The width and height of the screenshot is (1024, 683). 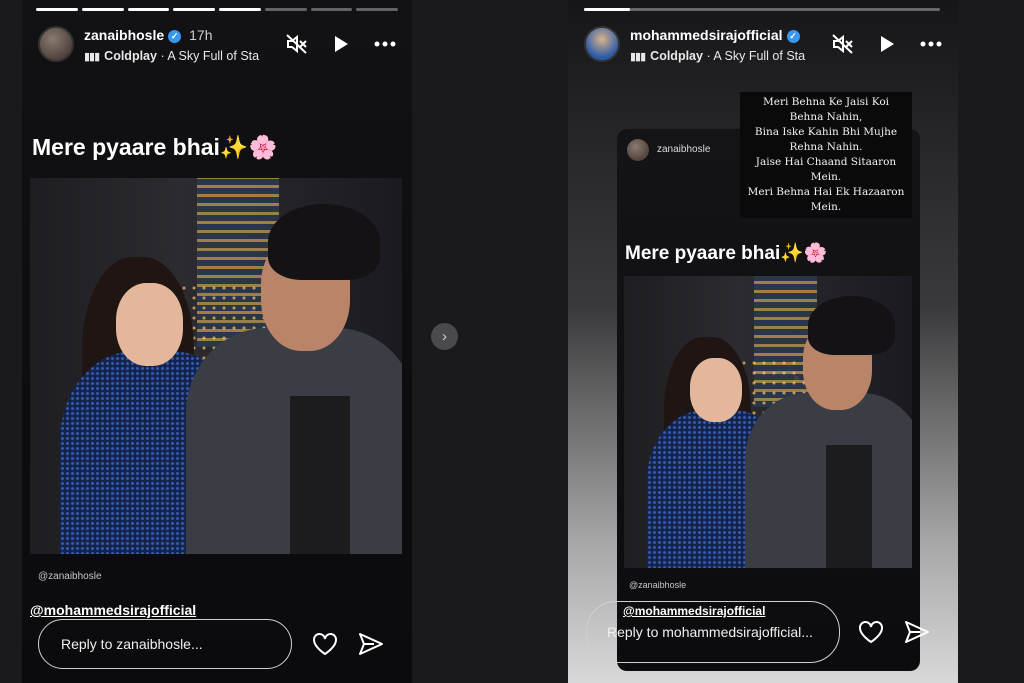 I want to click on username: mohammedsirajofficial, so click(x=706, y=35).